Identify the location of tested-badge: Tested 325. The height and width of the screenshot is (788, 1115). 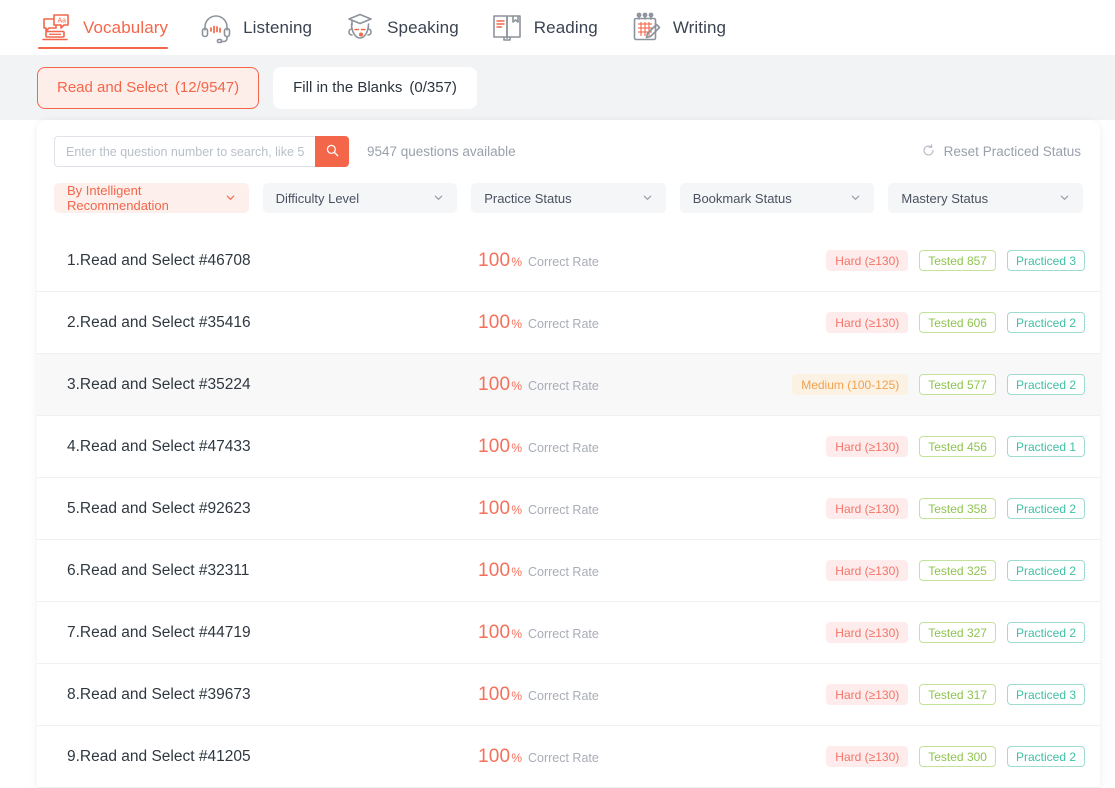
(957, 570).